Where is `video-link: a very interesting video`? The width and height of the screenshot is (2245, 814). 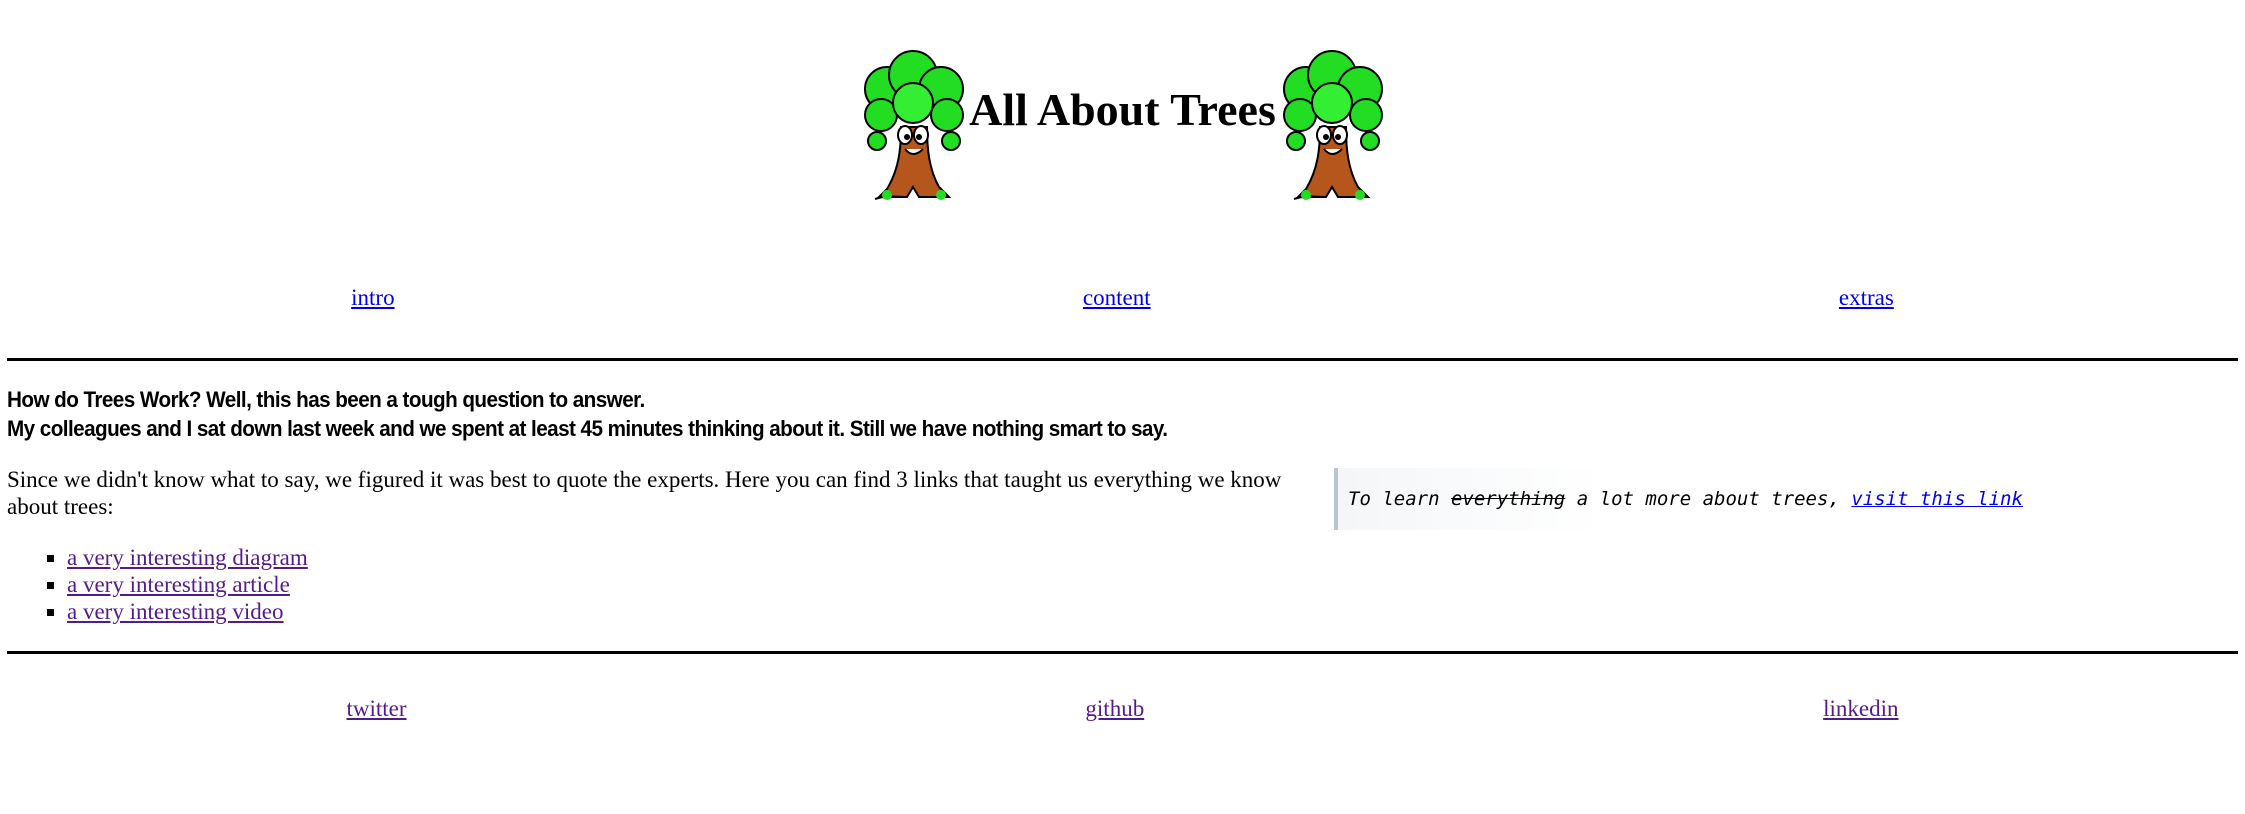
video-link: a very interesting video is located at coordinates (175, 611).